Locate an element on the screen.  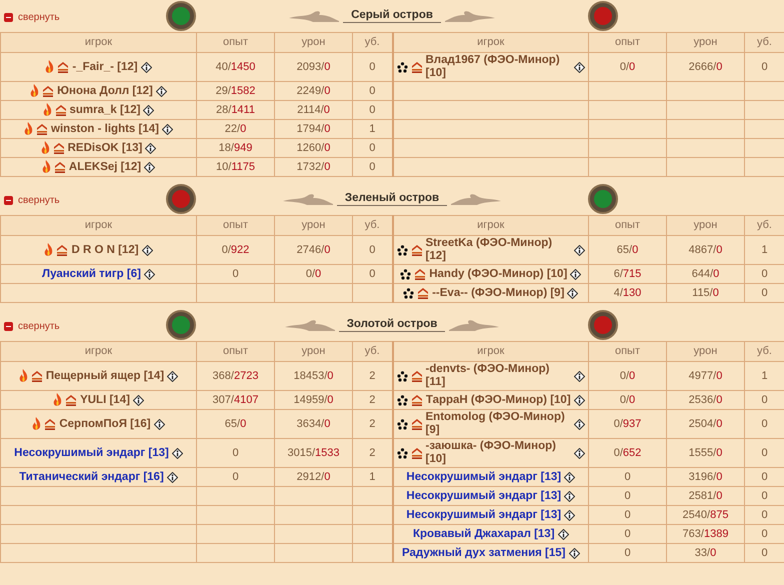
table-cell: 10/1175 is located at coordinates (235, 167).